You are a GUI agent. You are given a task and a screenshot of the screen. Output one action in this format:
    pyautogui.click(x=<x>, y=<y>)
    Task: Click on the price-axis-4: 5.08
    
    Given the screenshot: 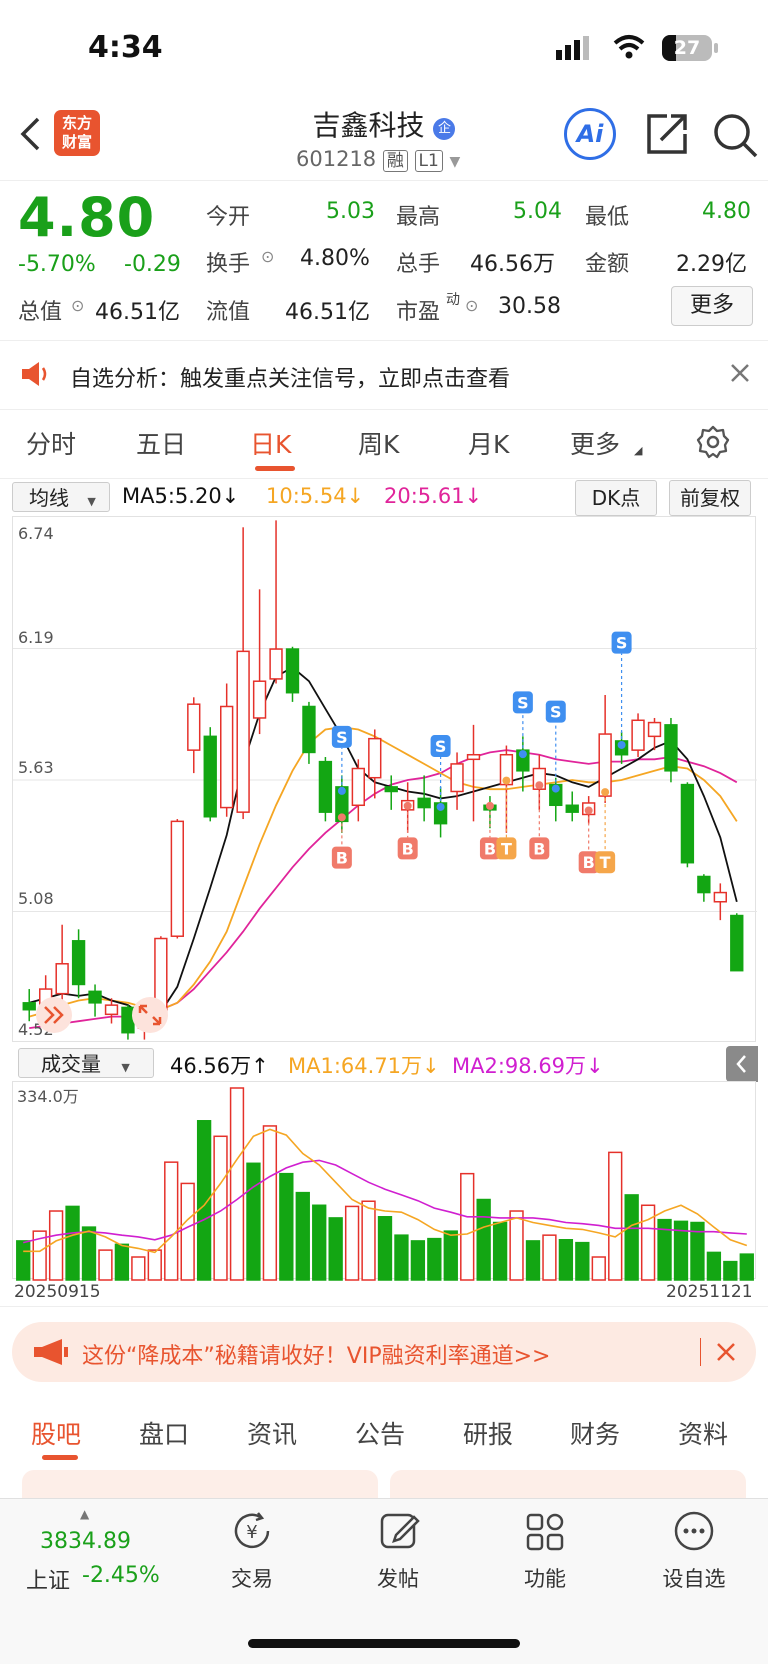 What is the action you would take?
    pyautogui.click(x=36, y=898)
    